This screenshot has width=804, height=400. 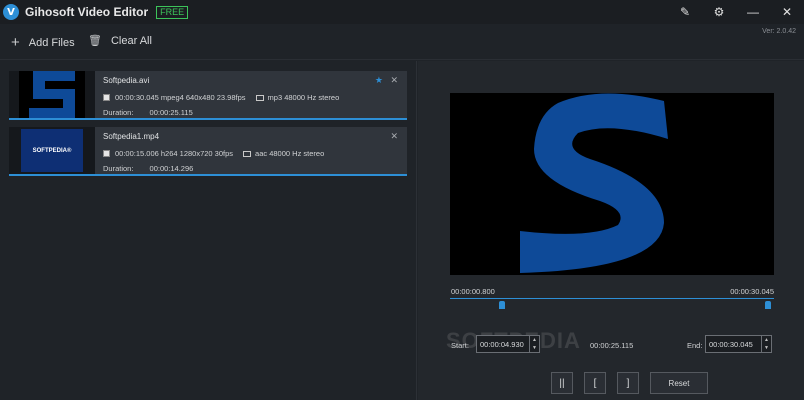 I want to click on file-name: Softpedia.avi, so click(x=126, y=80).